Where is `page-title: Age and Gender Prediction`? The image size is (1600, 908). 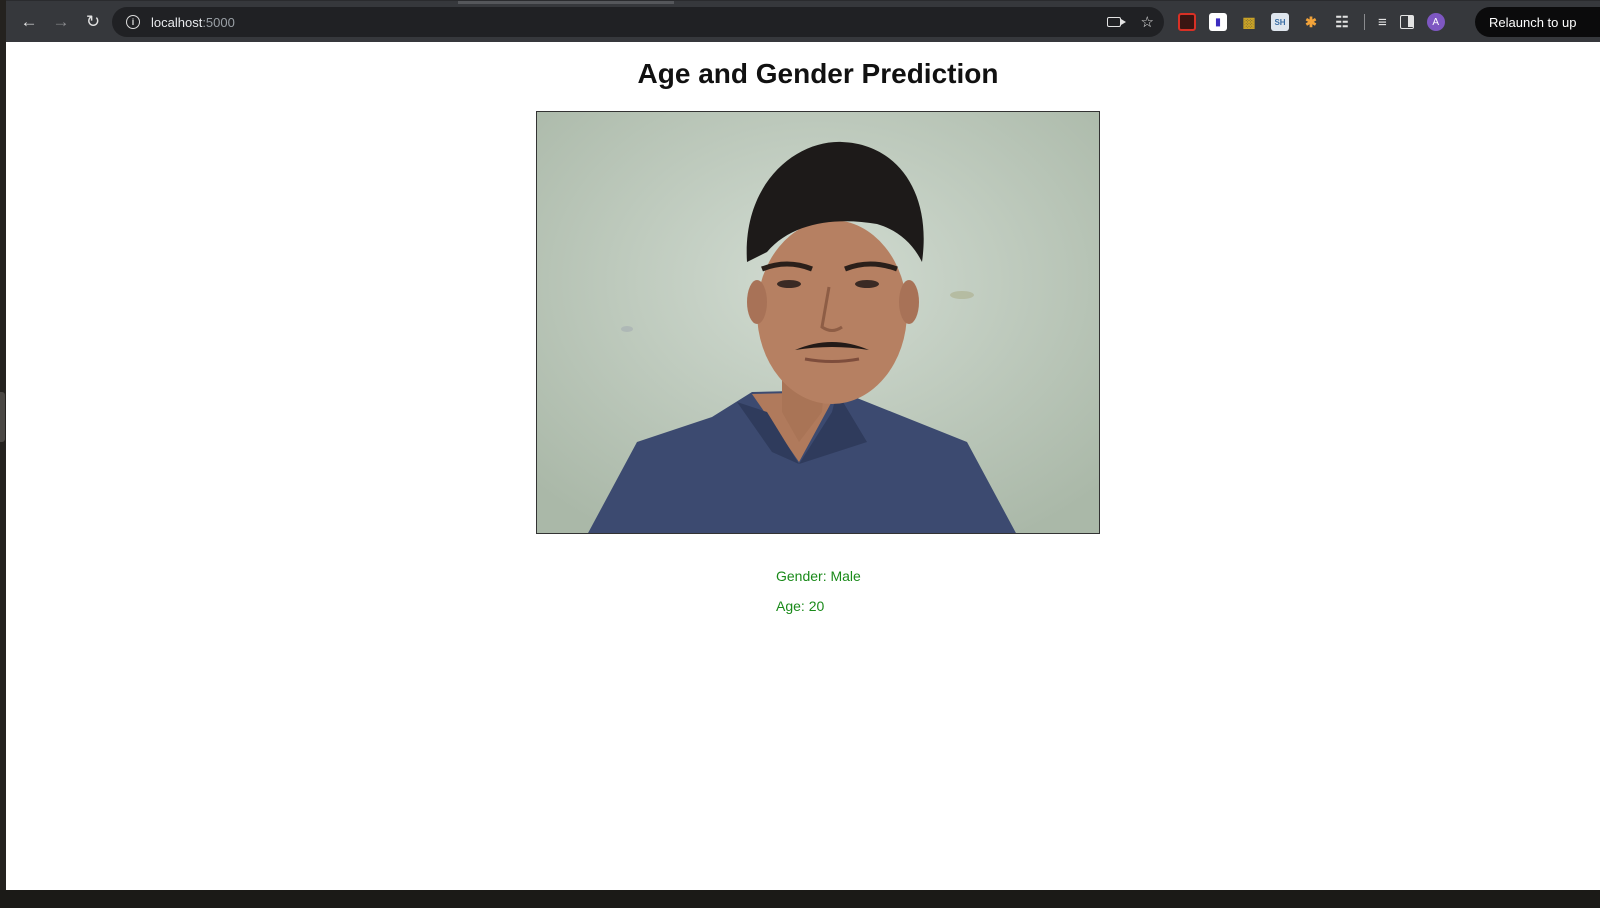
page-title: Age and Gender Prediction is located at coordinates (818, 73).